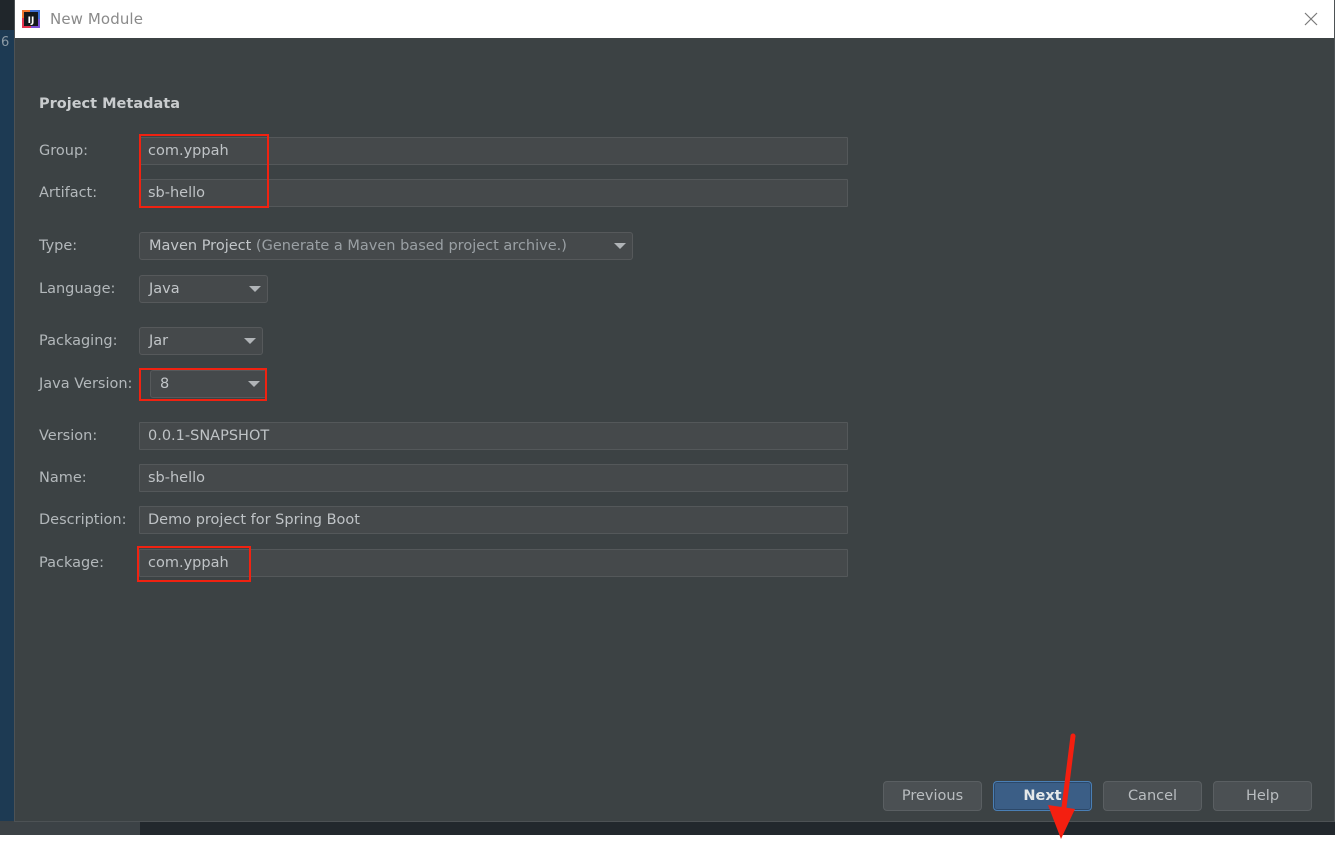  I want to click on java-version-dropdown: 8, so click(208, 384).